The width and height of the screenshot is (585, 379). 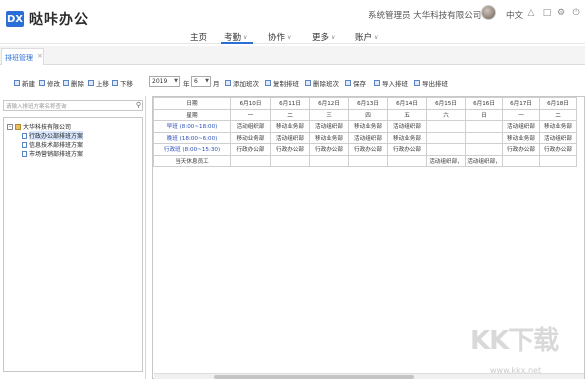 I want to click on export-icon, so click(x=417, y=83).